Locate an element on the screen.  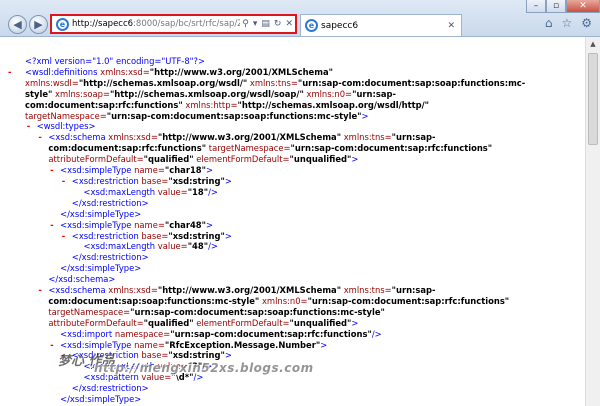
back-button: ◀ is located at coordinates (17, 24).